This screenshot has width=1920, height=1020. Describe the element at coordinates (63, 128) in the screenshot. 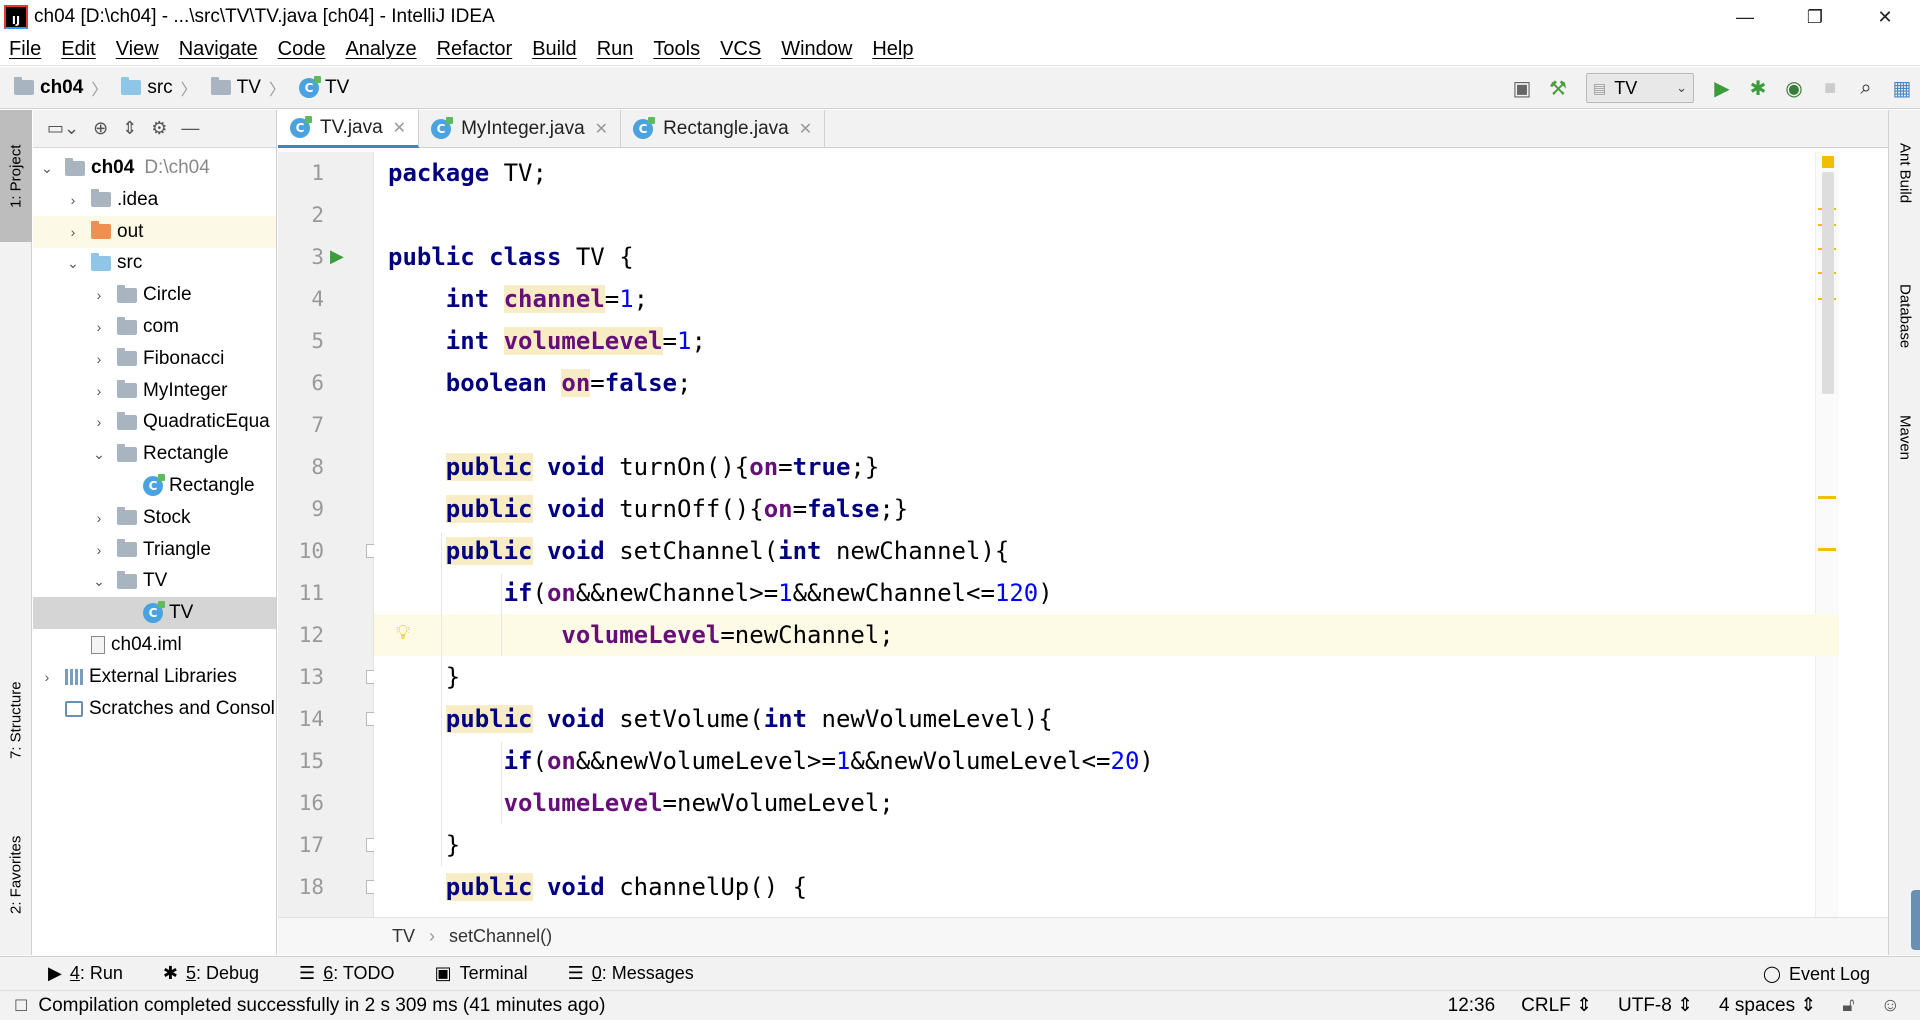

I see `view-mode-icon: ▭⌄` at that location.